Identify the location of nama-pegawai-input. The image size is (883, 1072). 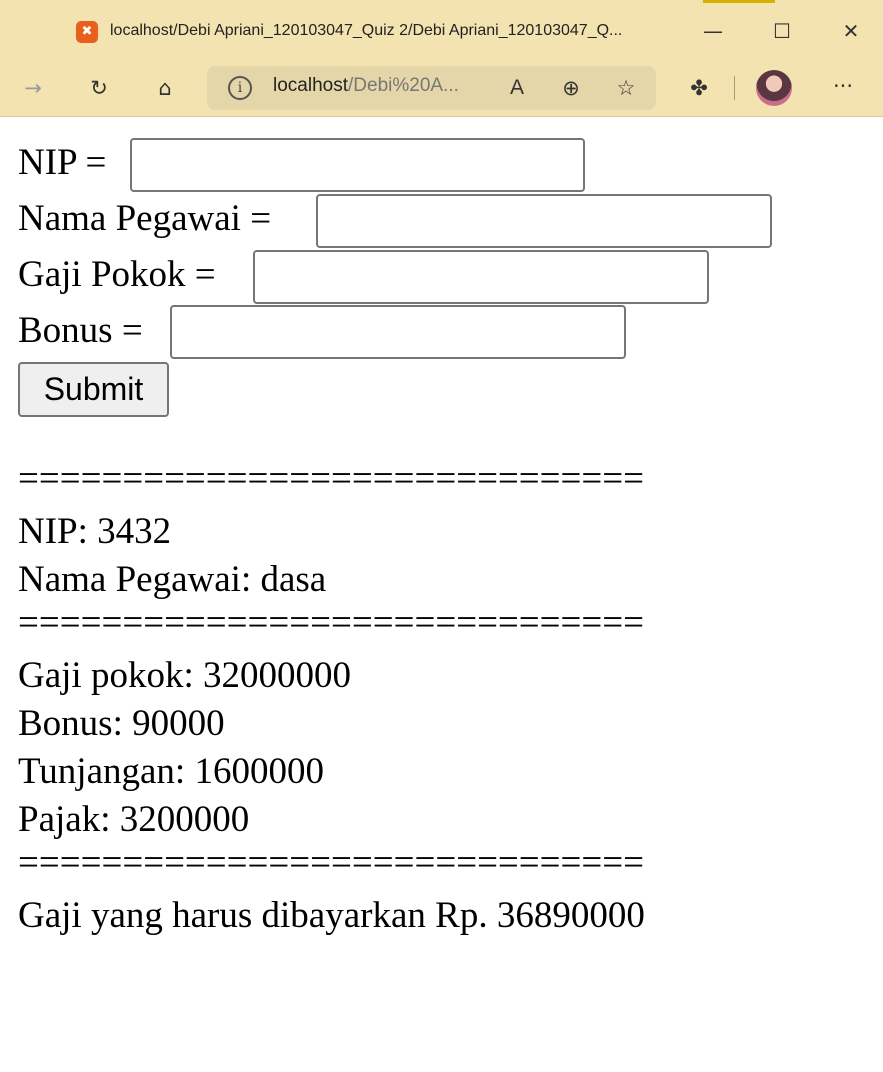
(544, 221).